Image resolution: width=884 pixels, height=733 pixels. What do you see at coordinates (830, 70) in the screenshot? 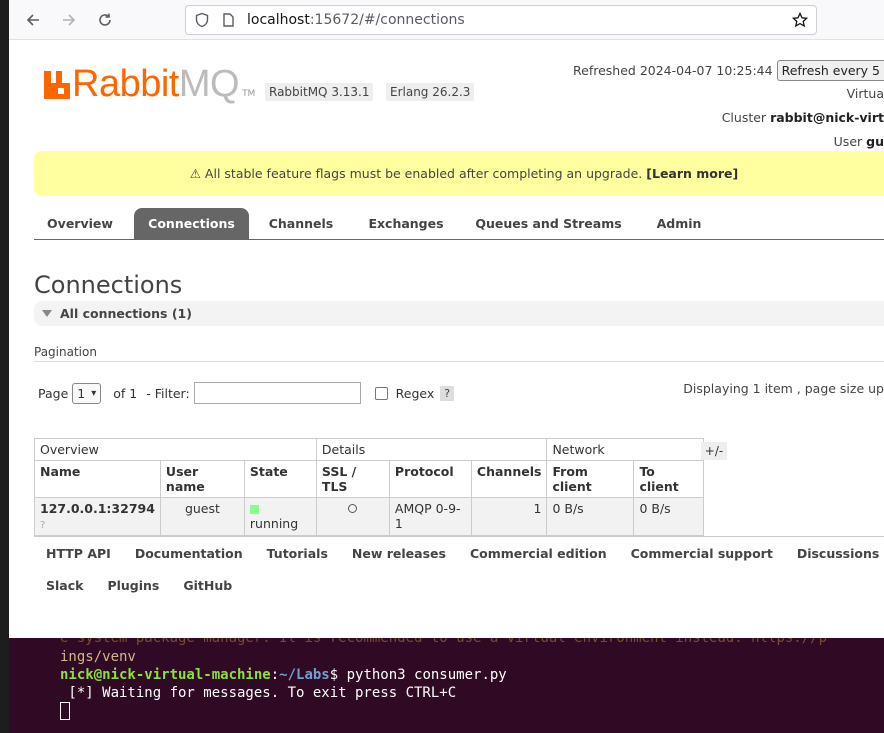
I see `refresh-interval-select: Refresh every 5` at bounding box center [830, 70].